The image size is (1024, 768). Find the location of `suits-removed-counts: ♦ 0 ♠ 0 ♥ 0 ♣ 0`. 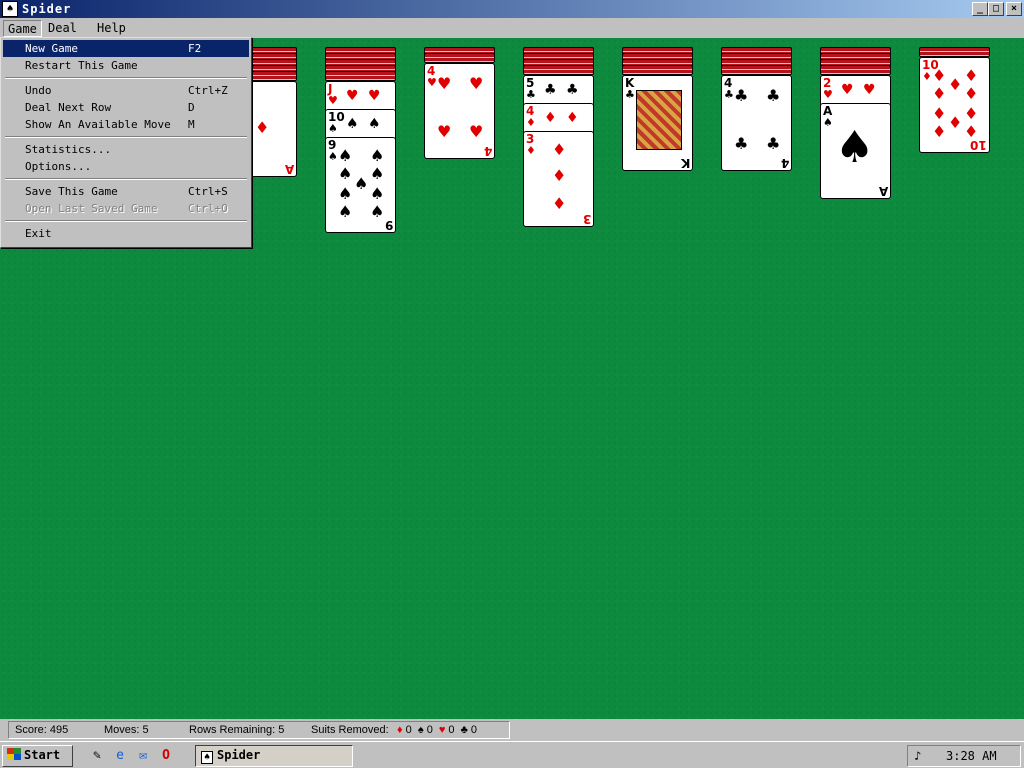

suits-removed-counts: ♦ 0 ♠ 0 ♥ 0 ♣ 0 is located at coordinates (440, 730).